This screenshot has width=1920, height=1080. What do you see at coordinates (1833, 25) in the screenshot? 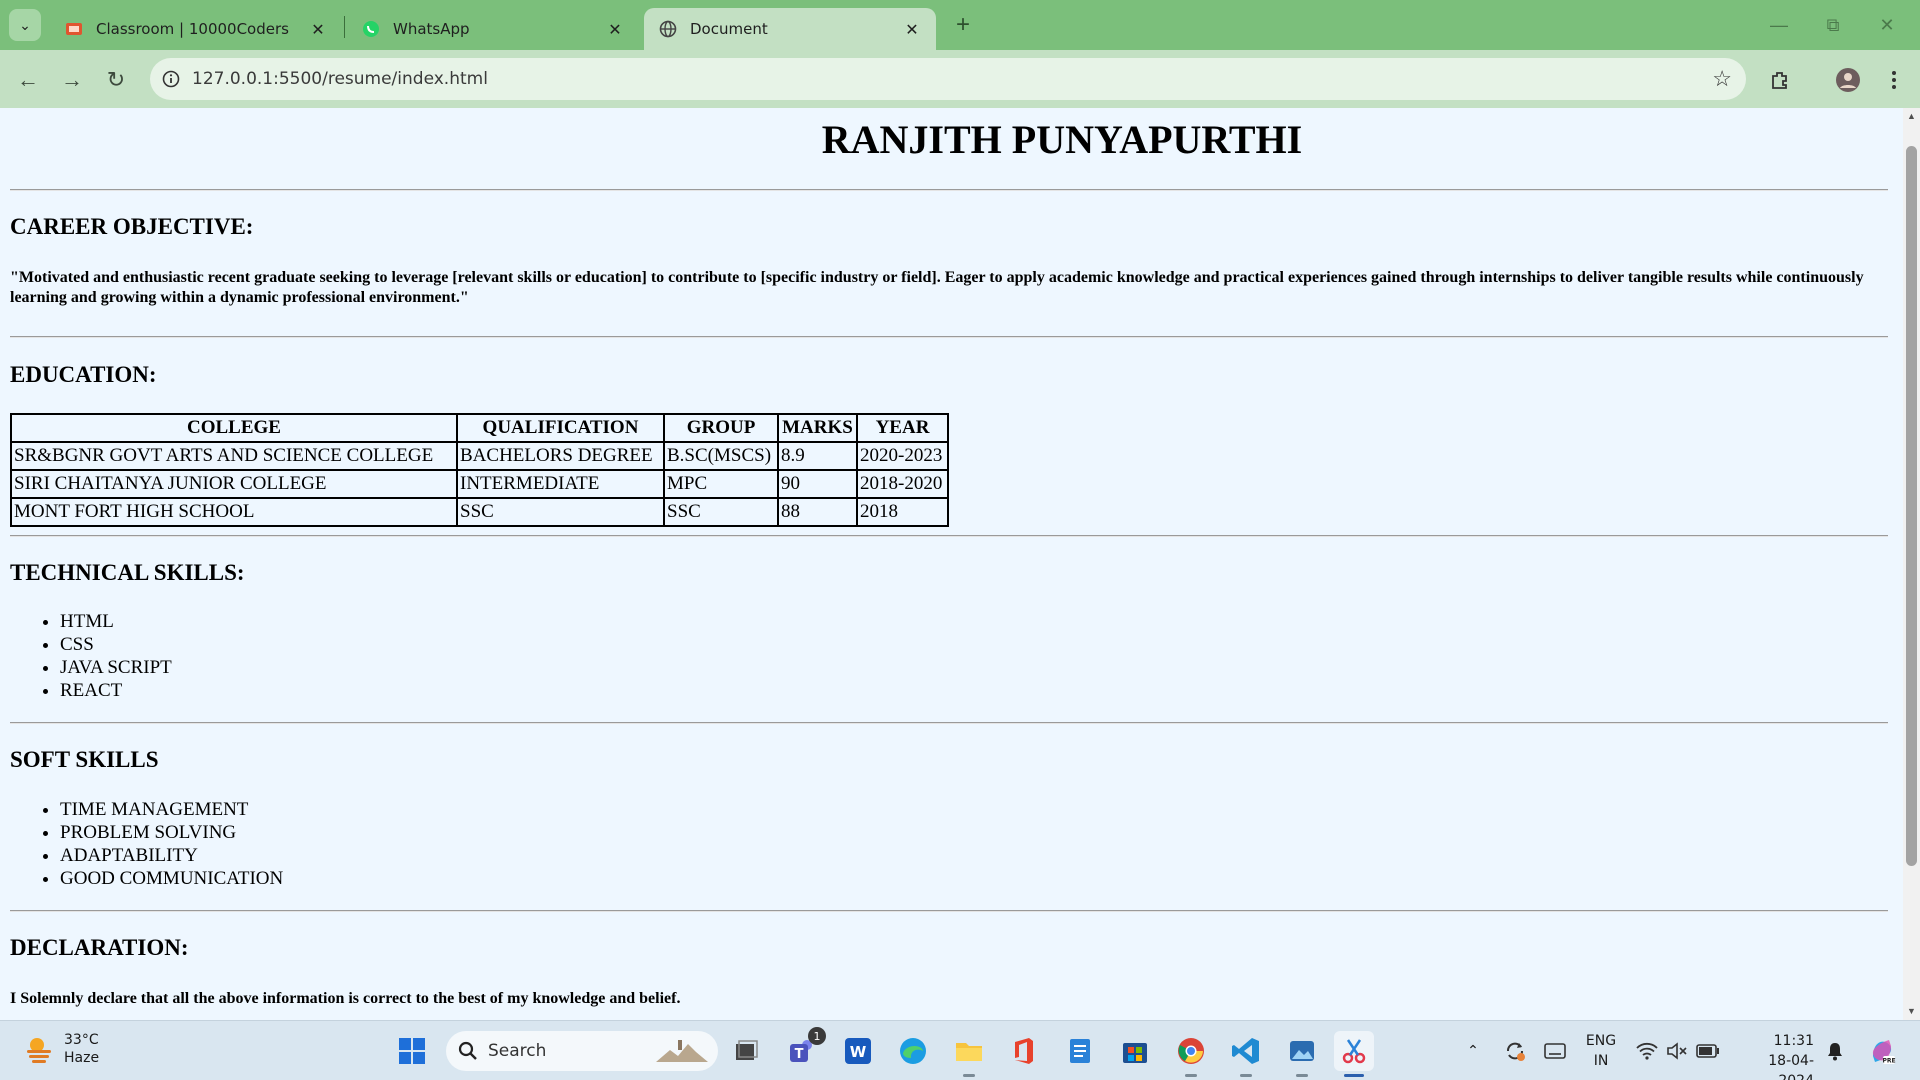
I see `restore-button: ⧉` at bounding box center [1833, 25].